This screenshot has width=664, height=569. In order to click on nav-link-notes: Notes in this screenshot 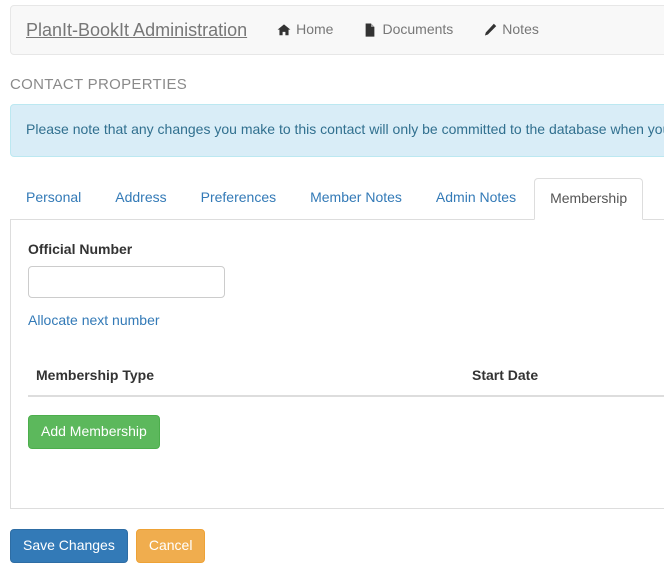, I will do `click(511, 30)`.